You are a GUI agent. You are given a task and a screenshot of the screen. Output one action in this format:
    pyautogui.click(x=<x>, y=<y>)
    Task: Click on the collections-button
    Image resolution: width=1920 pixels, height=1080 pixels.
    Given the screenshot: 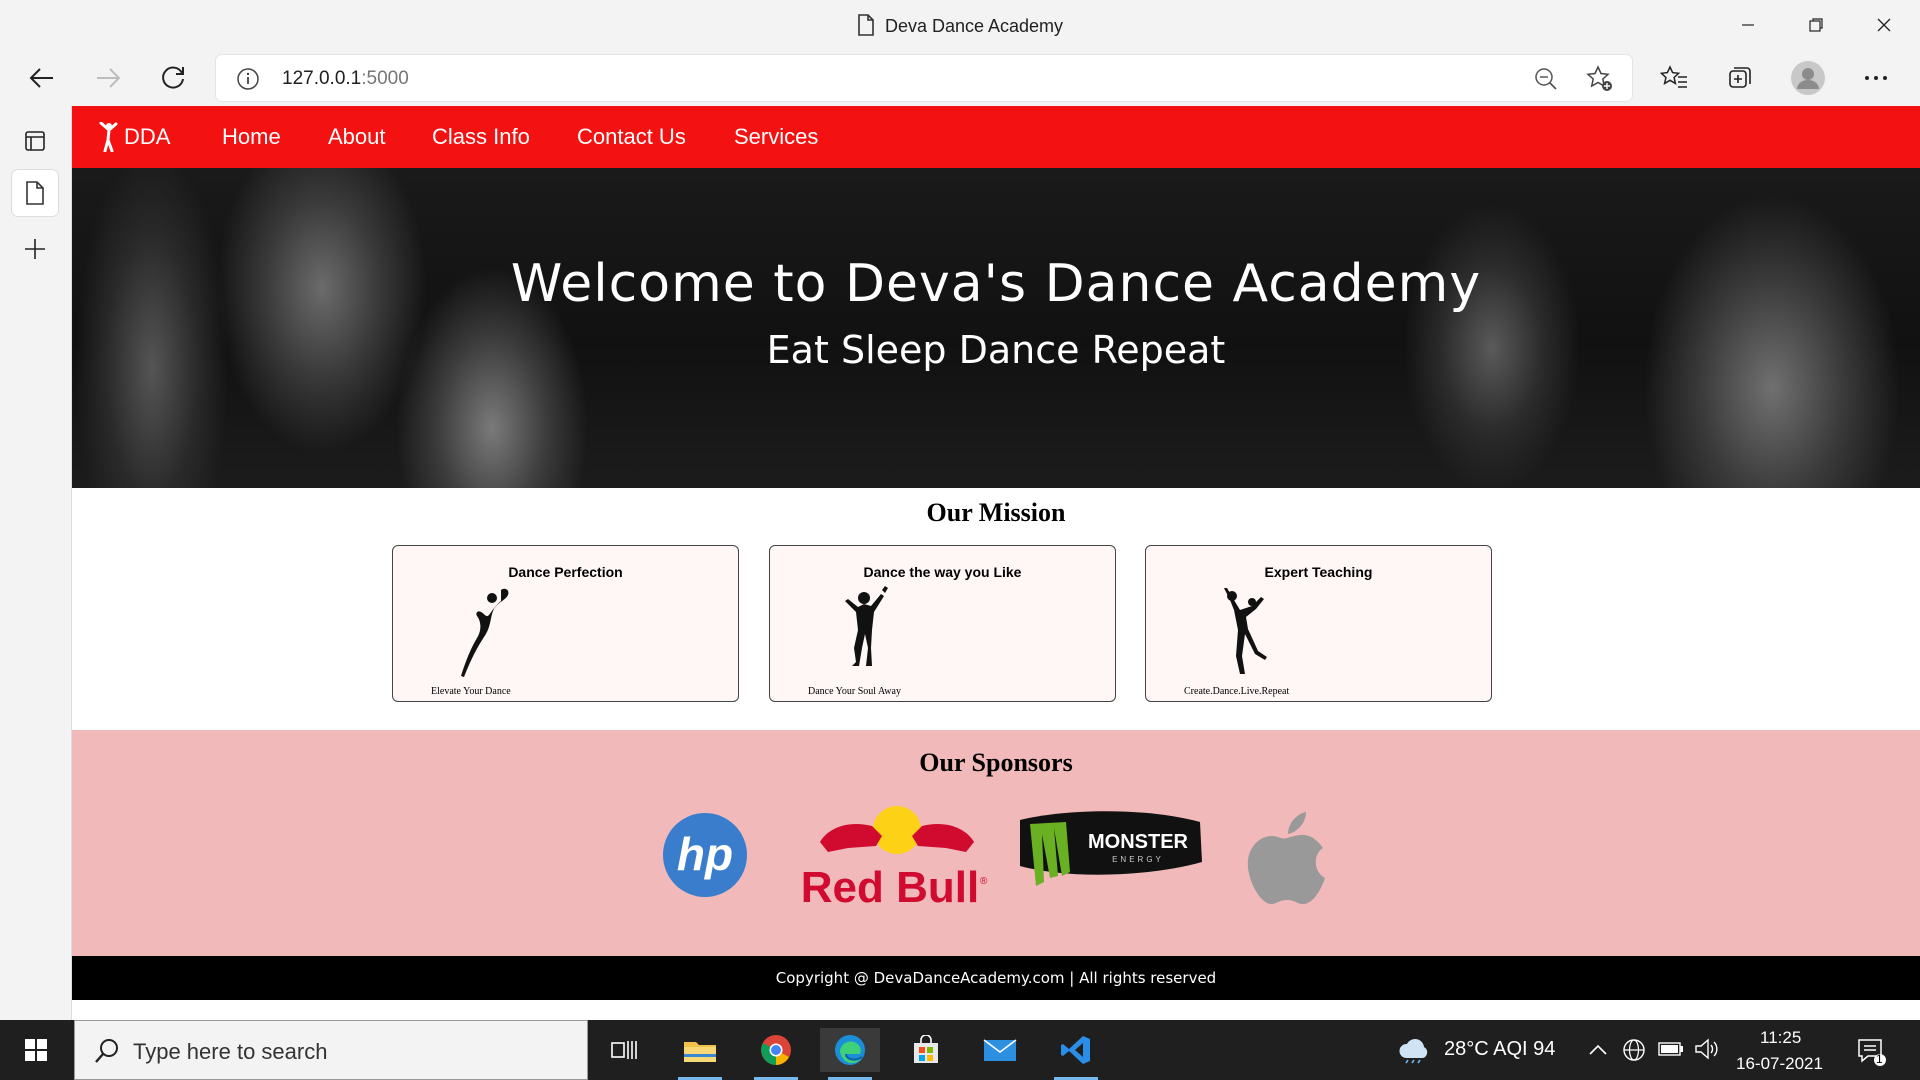 What is the action you would take?
    pyautogui.click(x=1740, y=78)
    